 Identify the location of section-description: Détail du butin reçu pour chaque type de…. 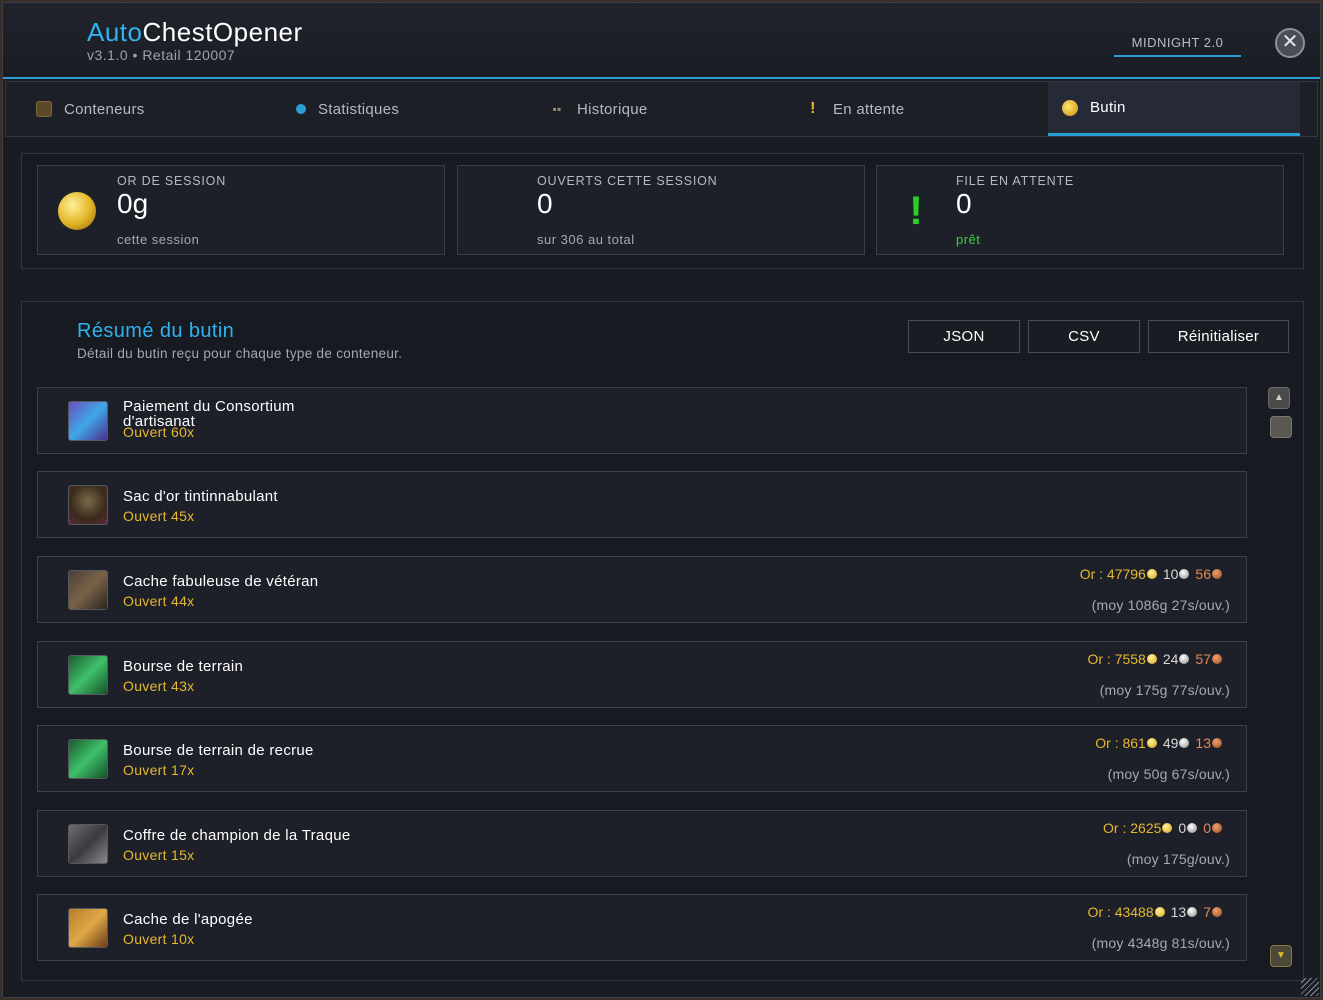
(240, 353).